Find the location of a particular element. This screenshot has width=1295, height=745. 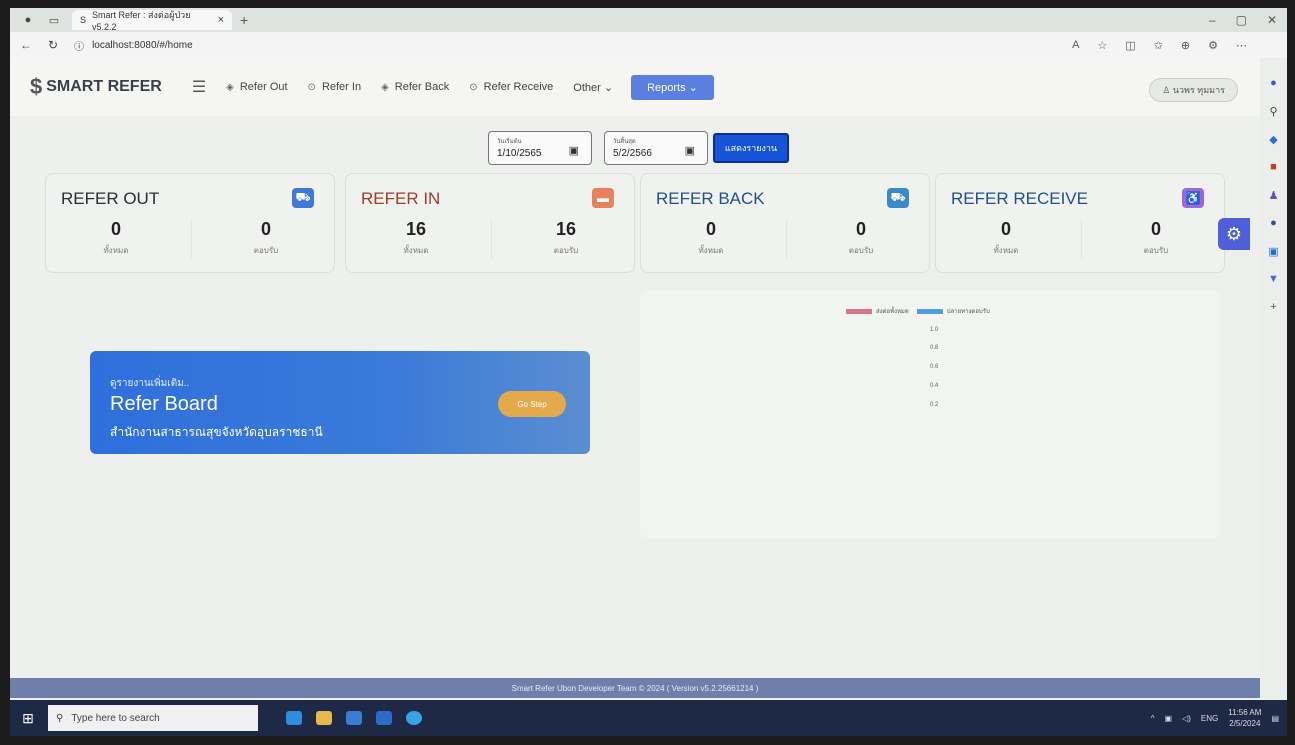

nav-refer-in: ⊙ Refer In is located at coordinates (335, 87).